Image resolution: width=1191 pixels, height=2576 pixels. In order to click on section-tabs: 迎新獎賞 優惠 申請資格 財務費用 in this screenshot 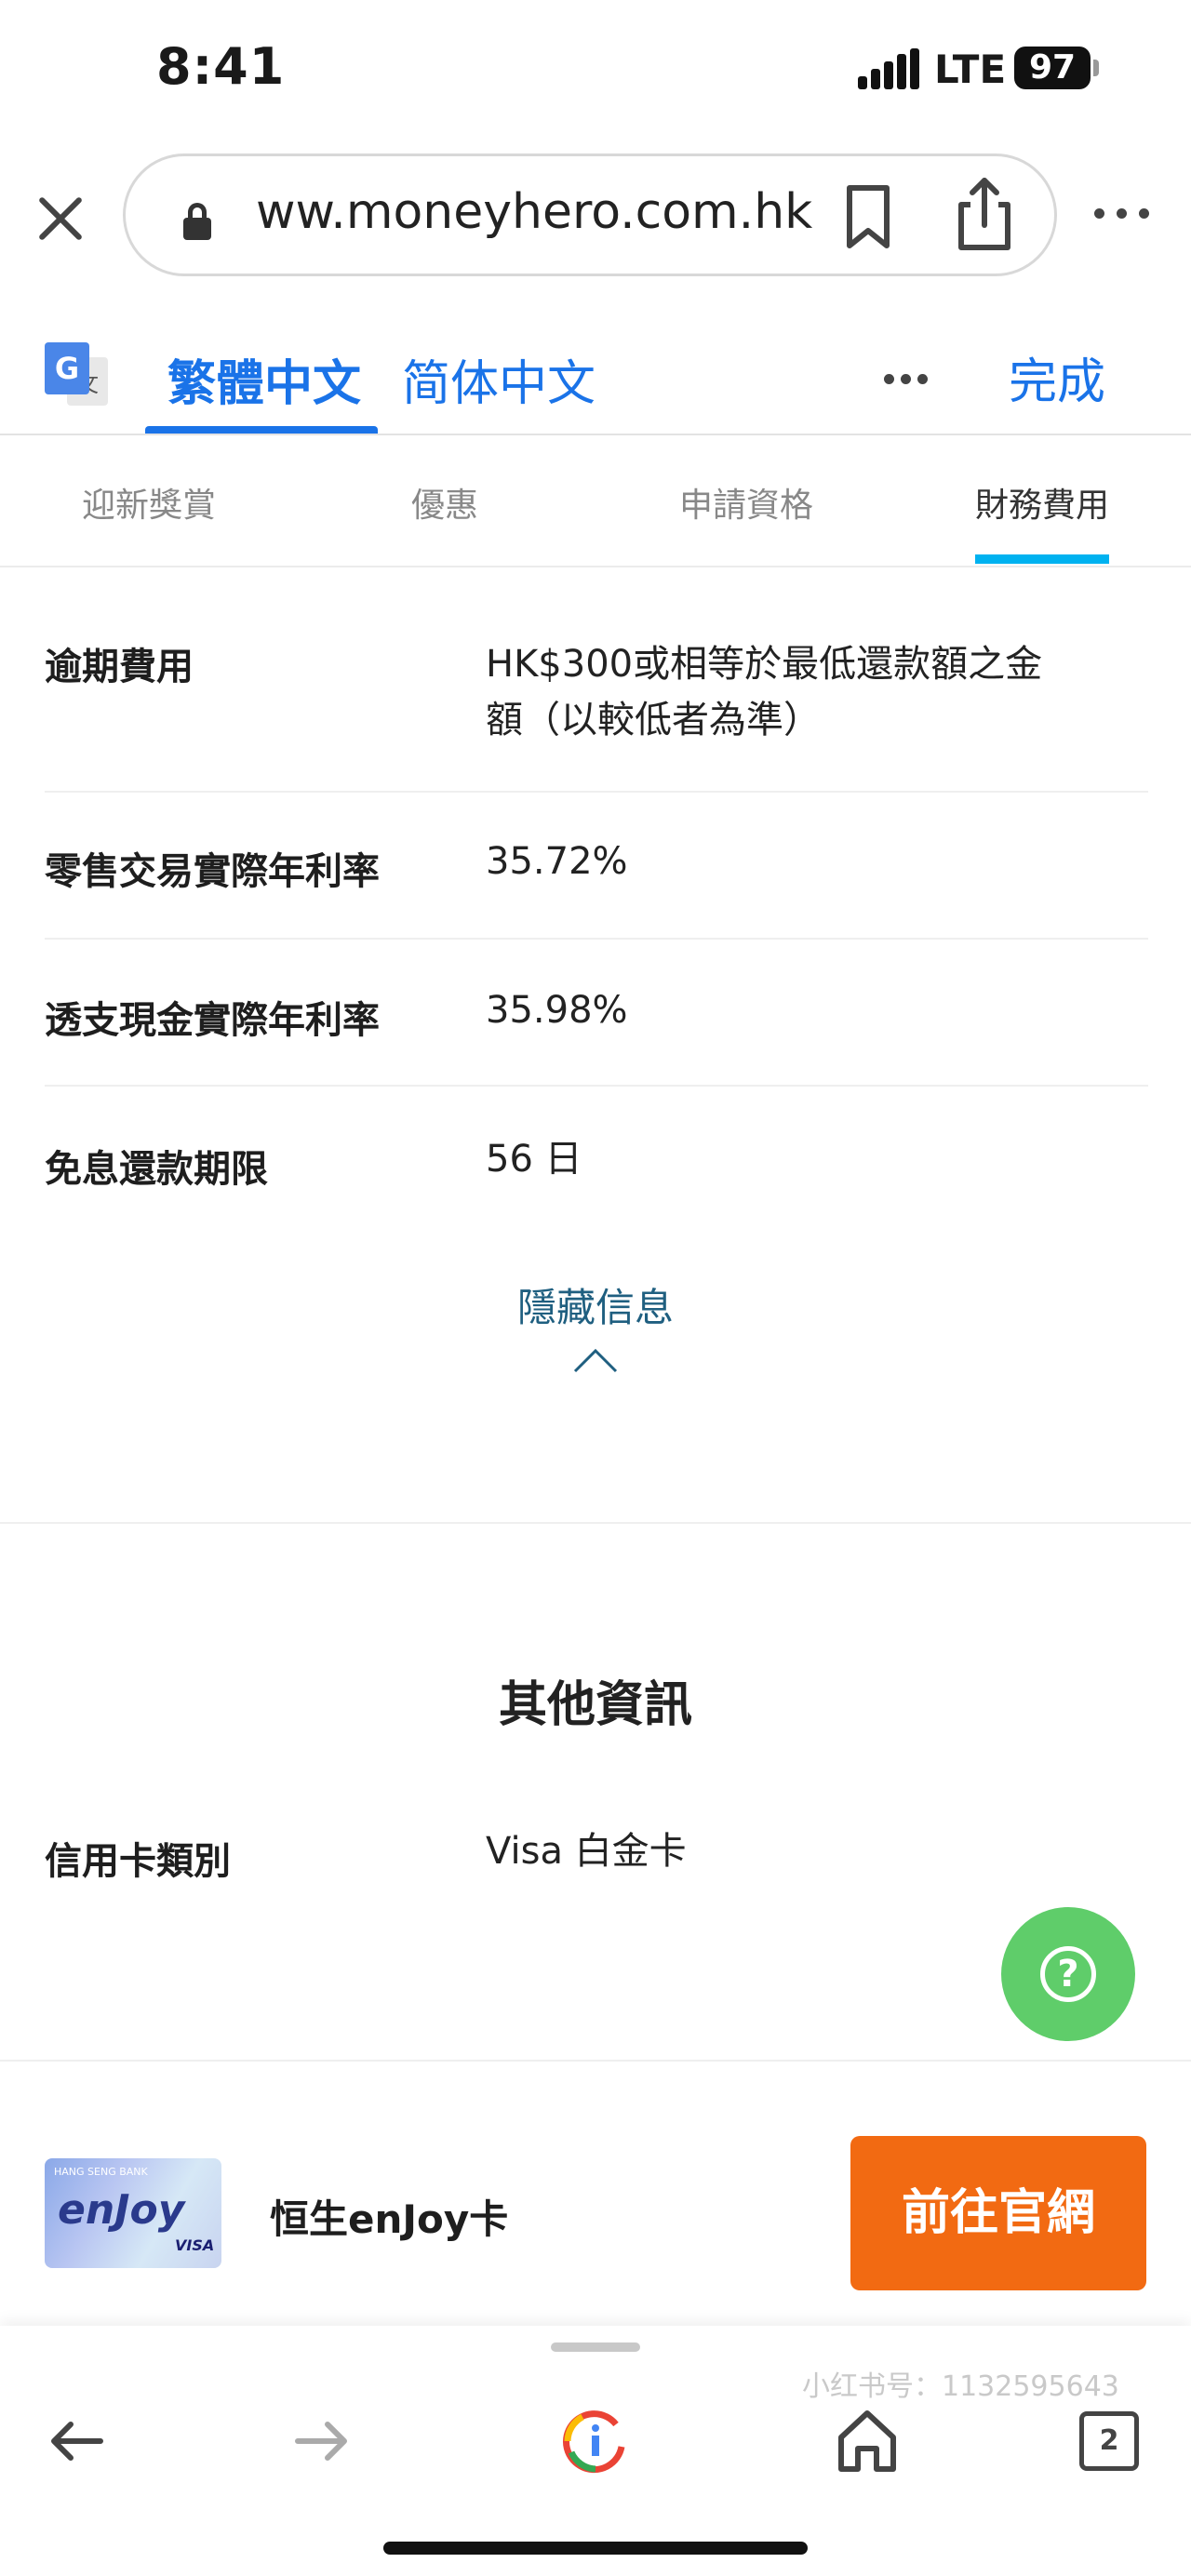, I will do `click(595, 502)`.